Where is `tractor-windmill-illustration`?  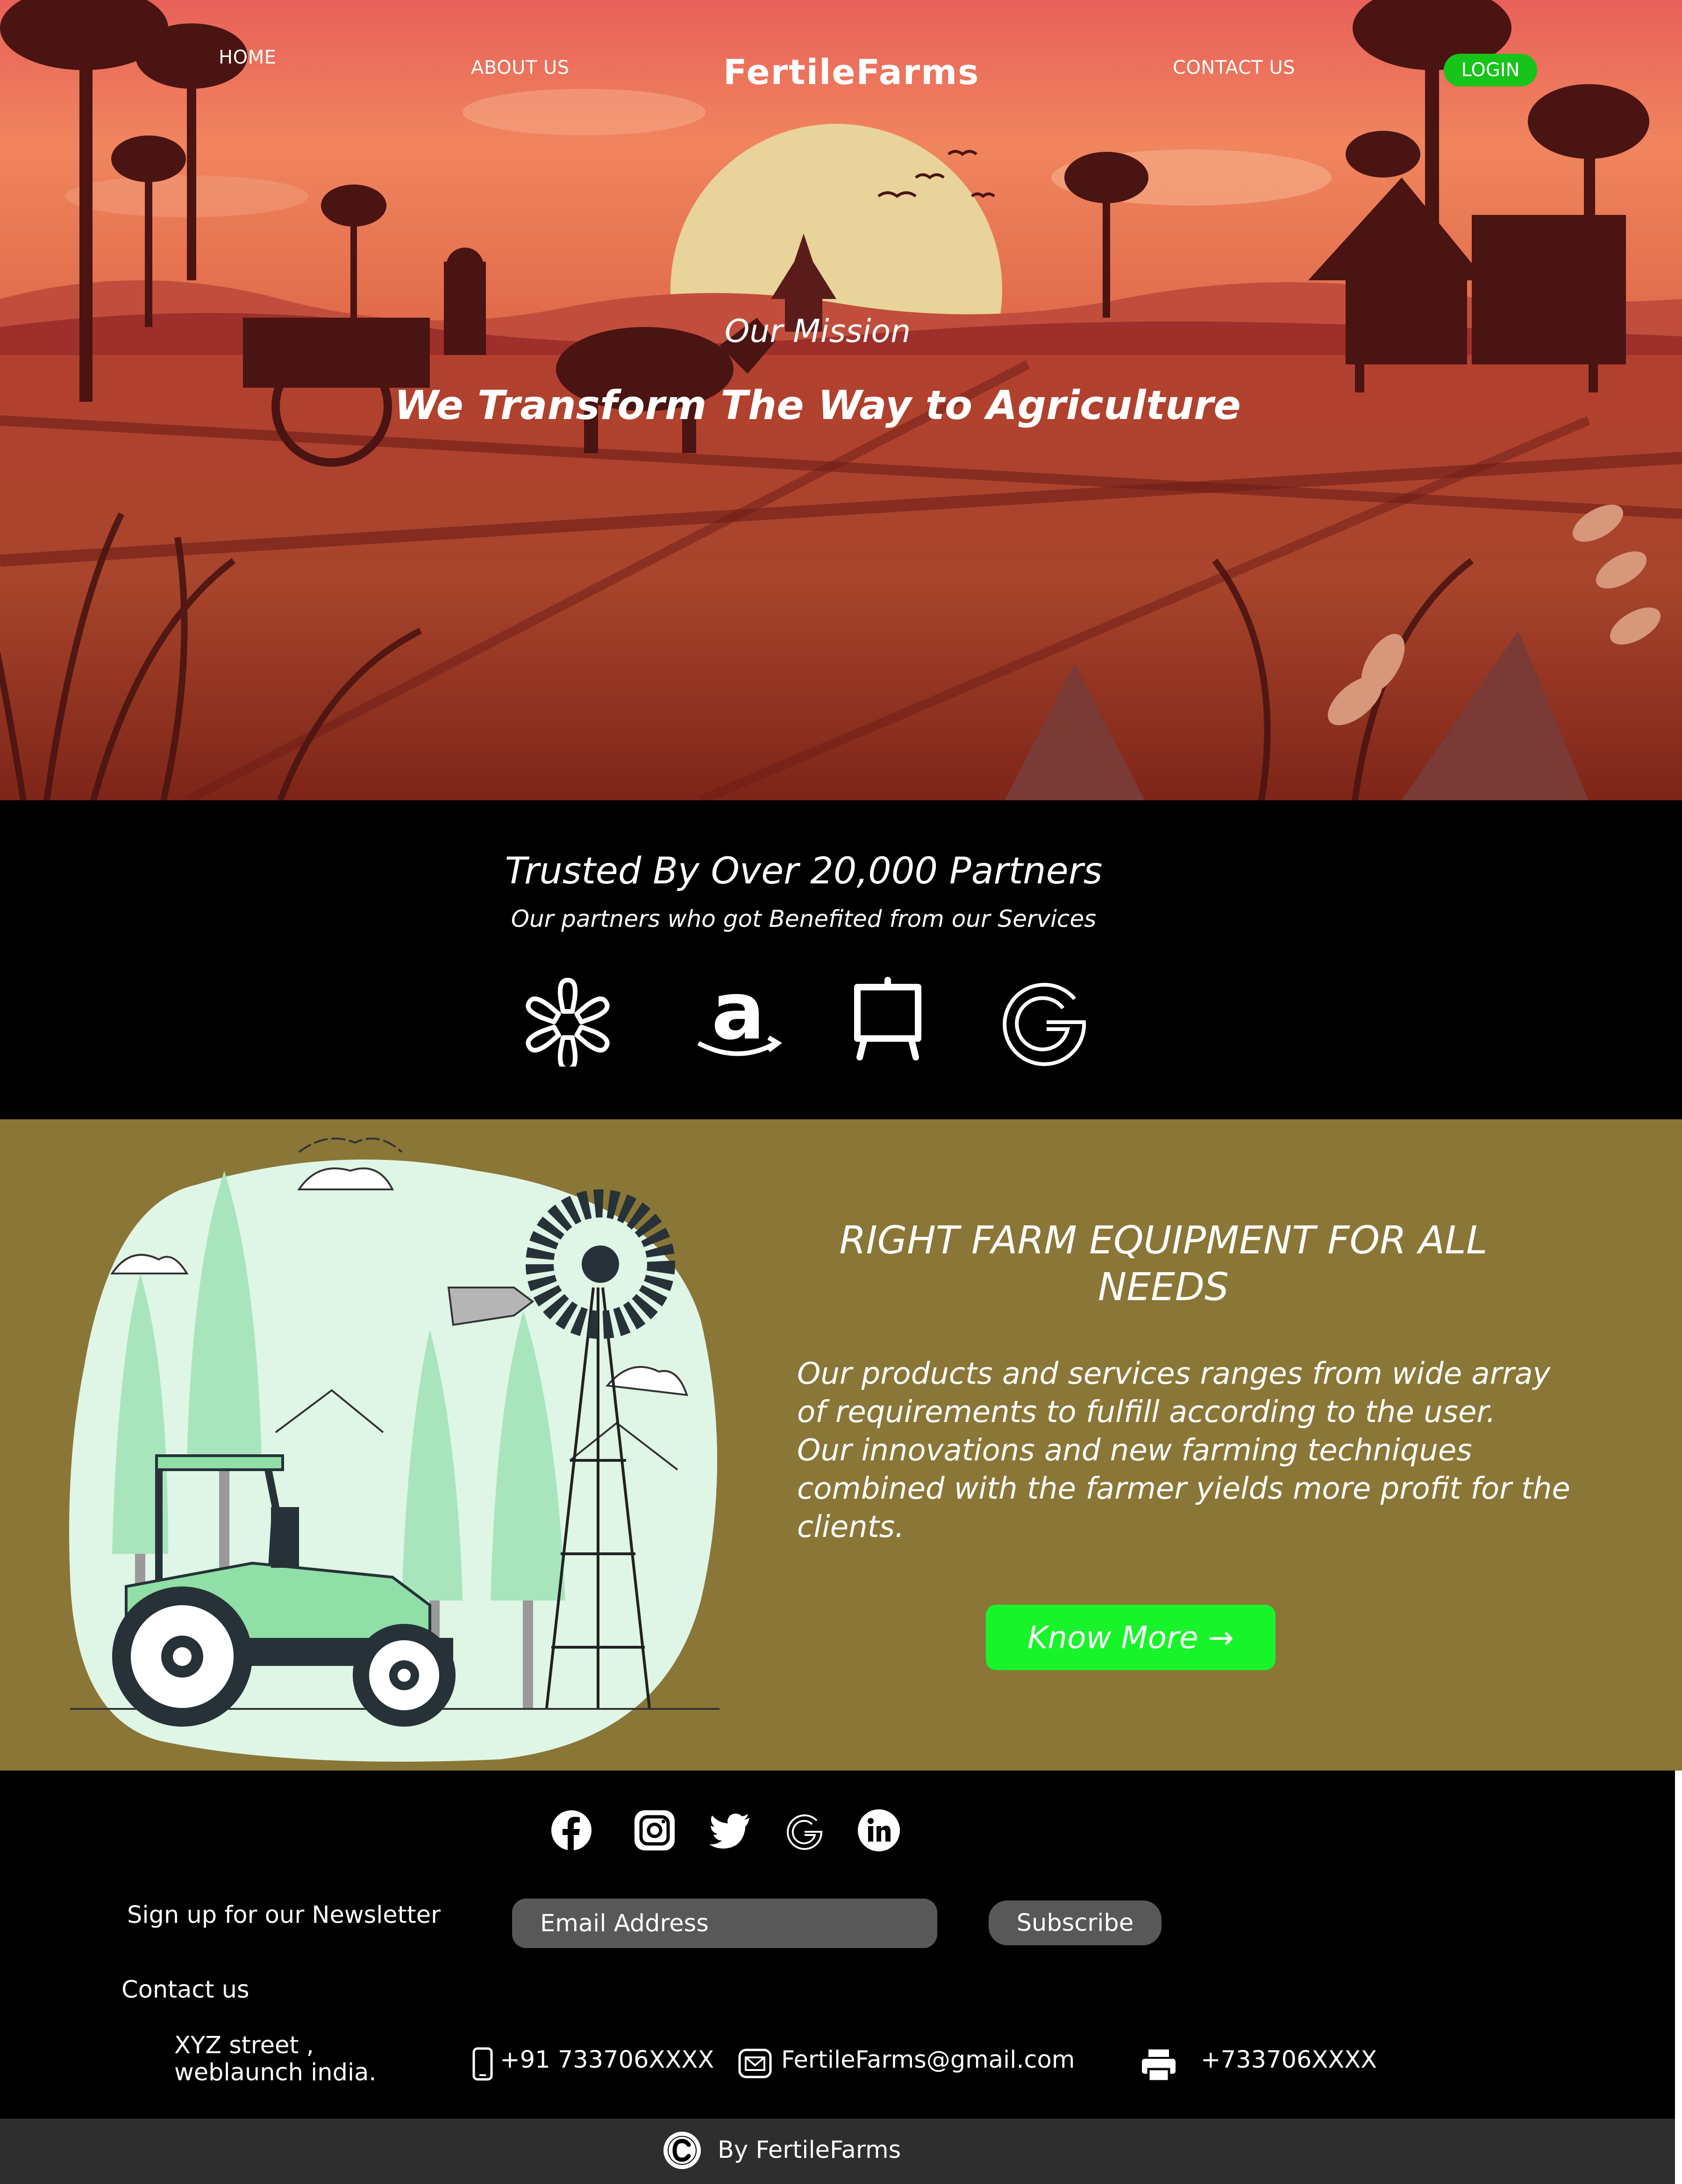 tractor-windmill-illustration is located at coordinates (394, 1450).